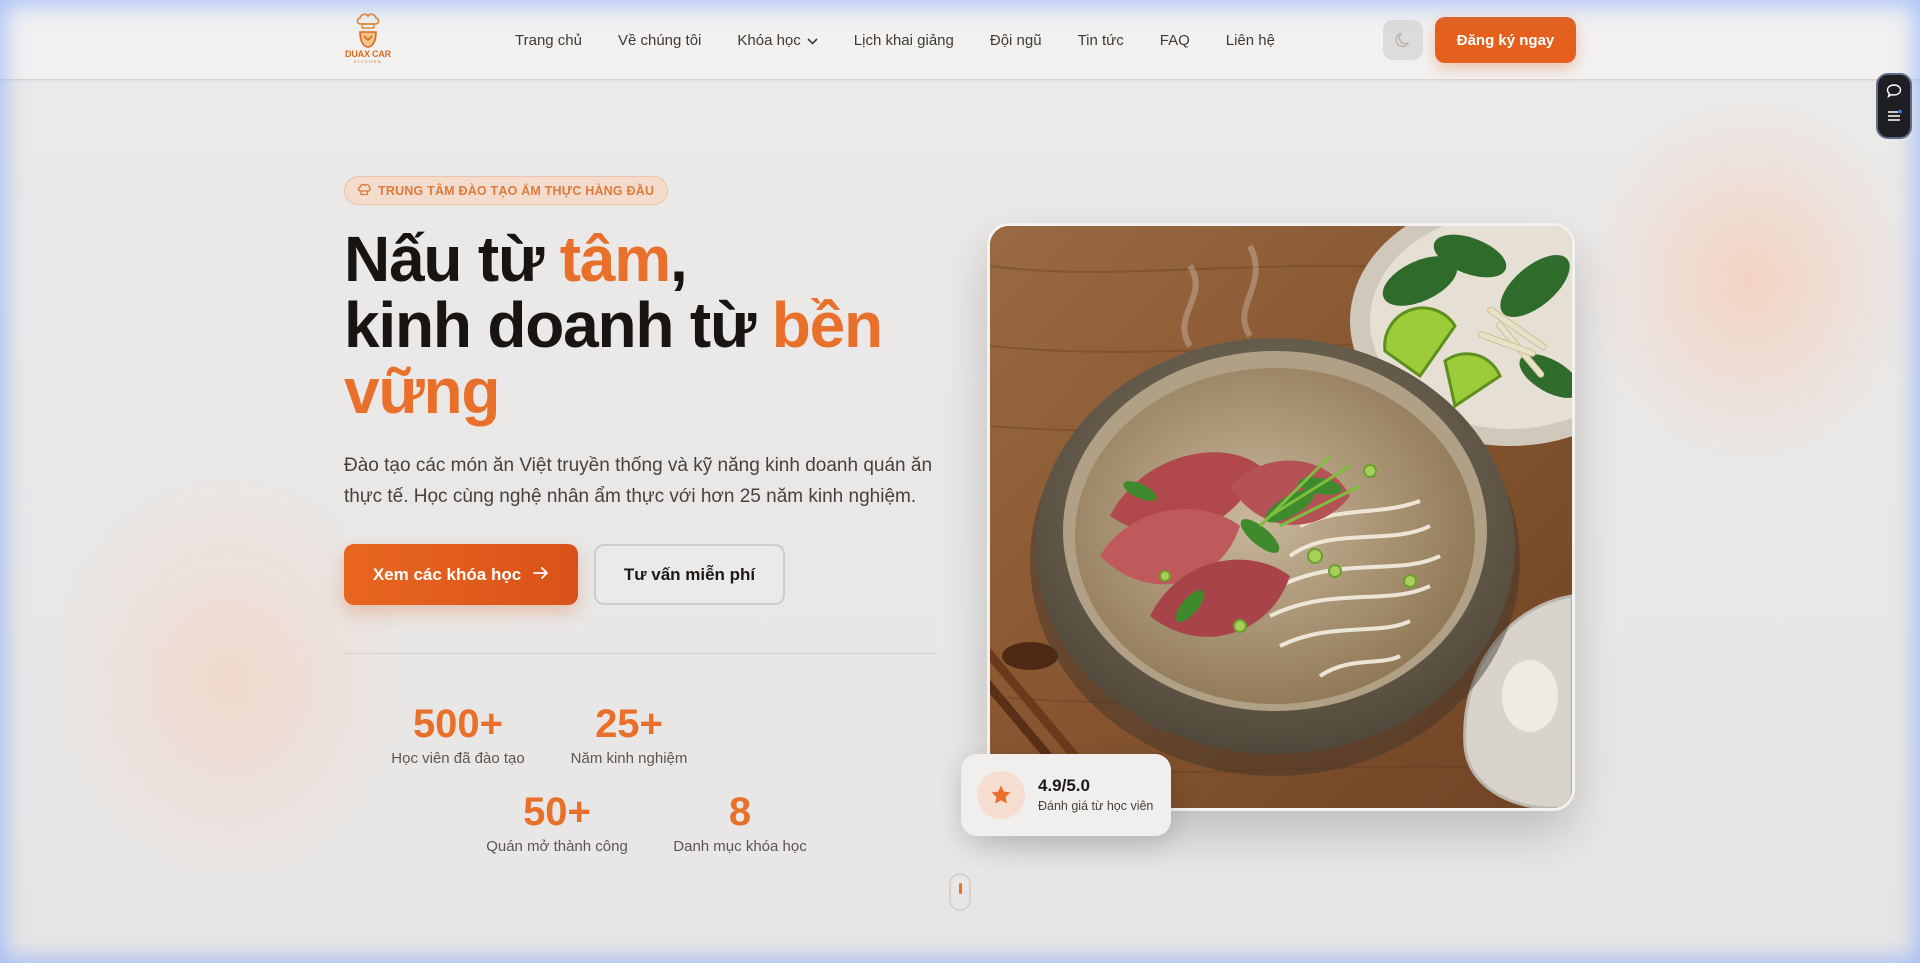 The image size is (1920, 963). I want to click on stat-restaurants: 50+ Quán mở thành công, so click(557, 822).